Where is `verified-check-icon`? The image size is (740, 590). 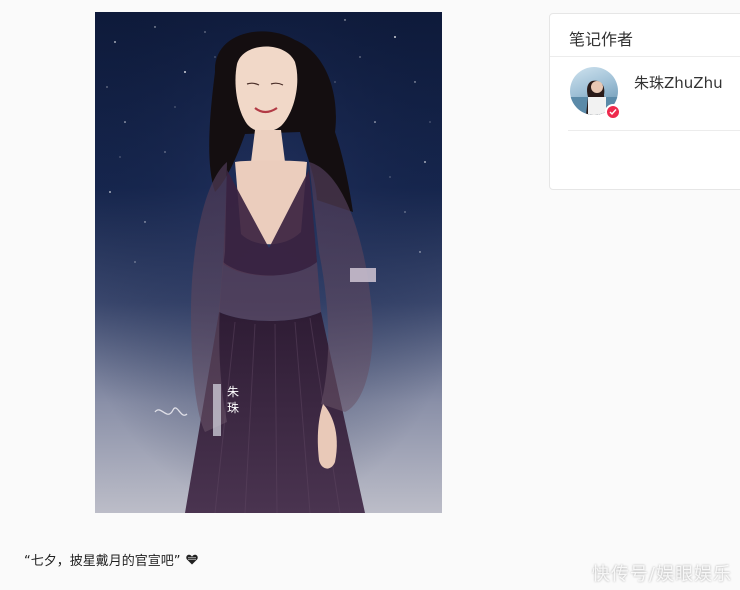 verified-check-icon is located at coordinates (613, 112).